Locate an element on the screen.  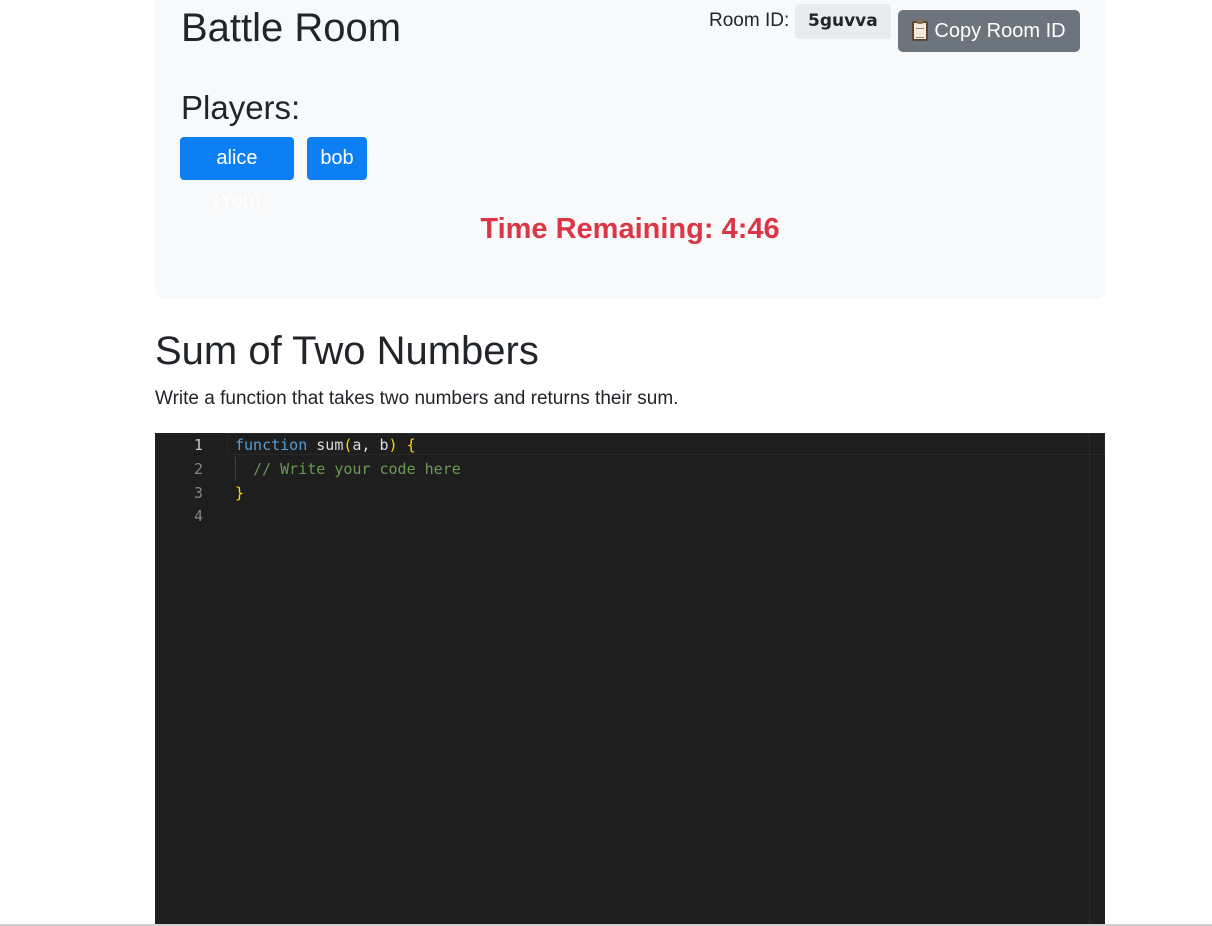
problem-title: Sum of Two Numbers is located at coordinates (347, 351).